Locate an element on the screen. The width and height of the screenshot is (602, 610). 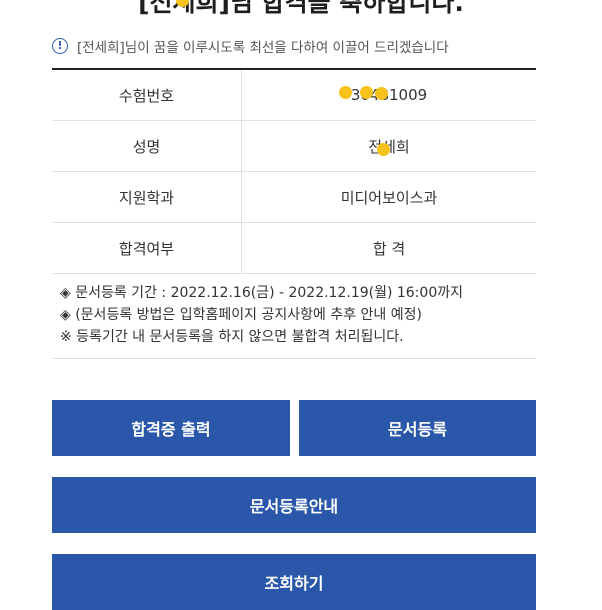
info-icon: ! is located at coordinates (60, 46).